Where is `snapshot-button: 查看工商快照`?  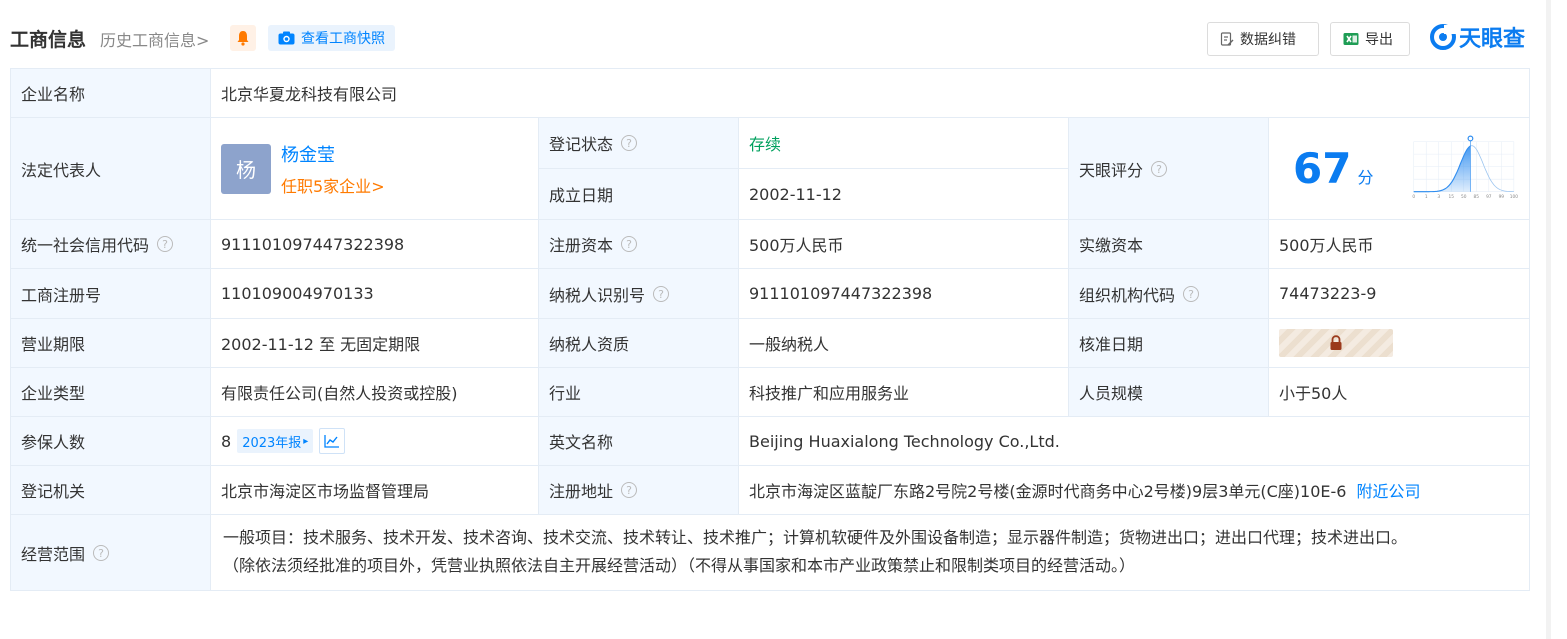 snapshot-button: 查看工商快照 is located at coordinates (331, 38).